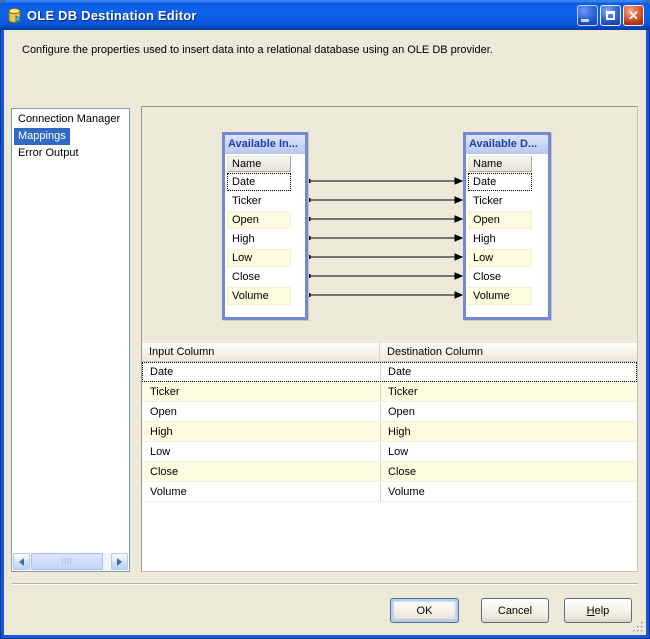 The height and width of the screenshot is (639, 650). Describe the element at coordinates (500, 296) in the screenshot. I see `destination-column-row: Volume` at that location.